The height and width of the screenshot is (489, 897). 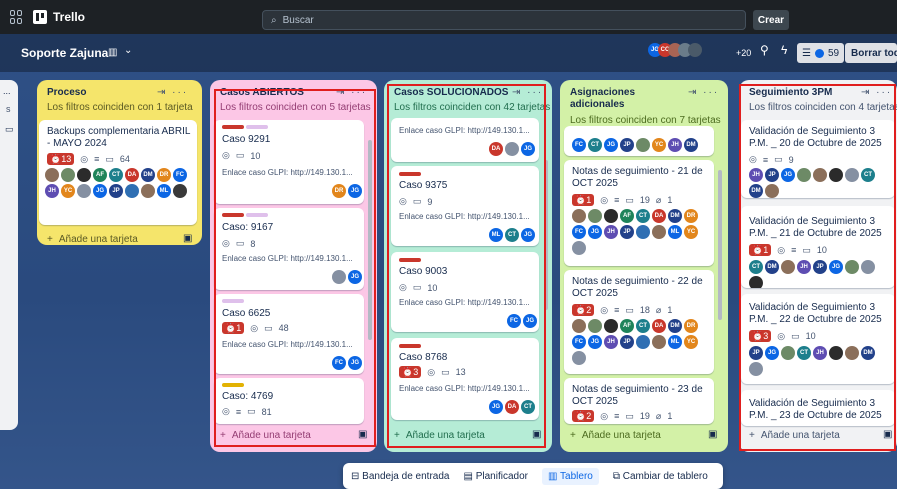 I want to click on board-title: Soporte Zajuna, so click(x=64, y=53).